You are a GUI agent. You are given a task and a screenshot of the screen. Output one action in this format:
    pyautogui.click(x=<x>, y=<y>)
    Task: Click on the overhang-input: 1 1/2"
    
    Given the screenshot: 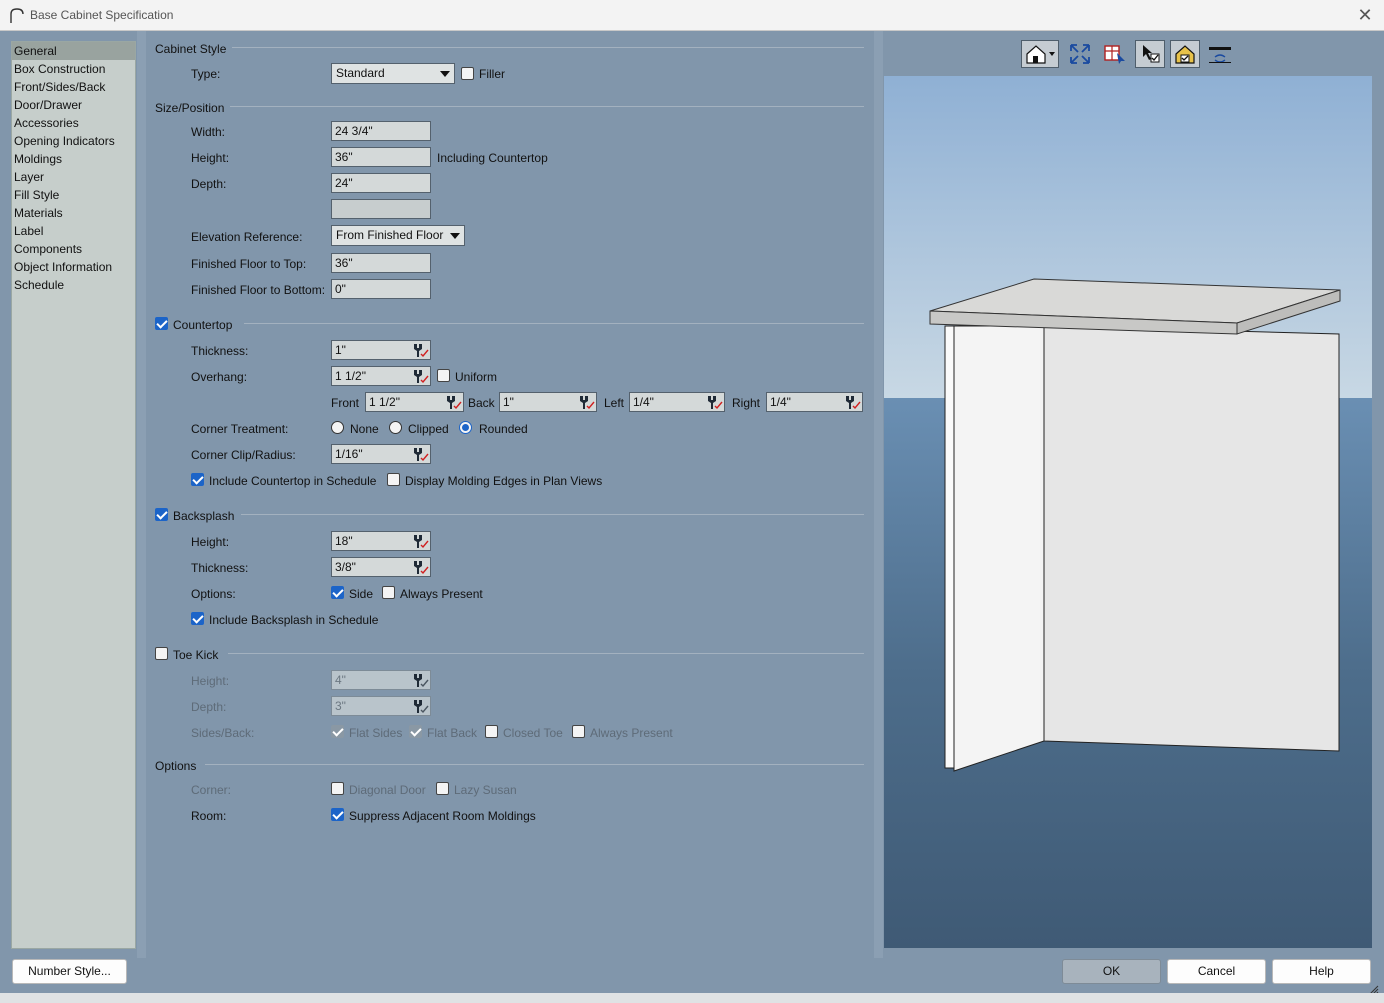 What is the action you would take?
    pyautogui.click(x=381, y=376)
    